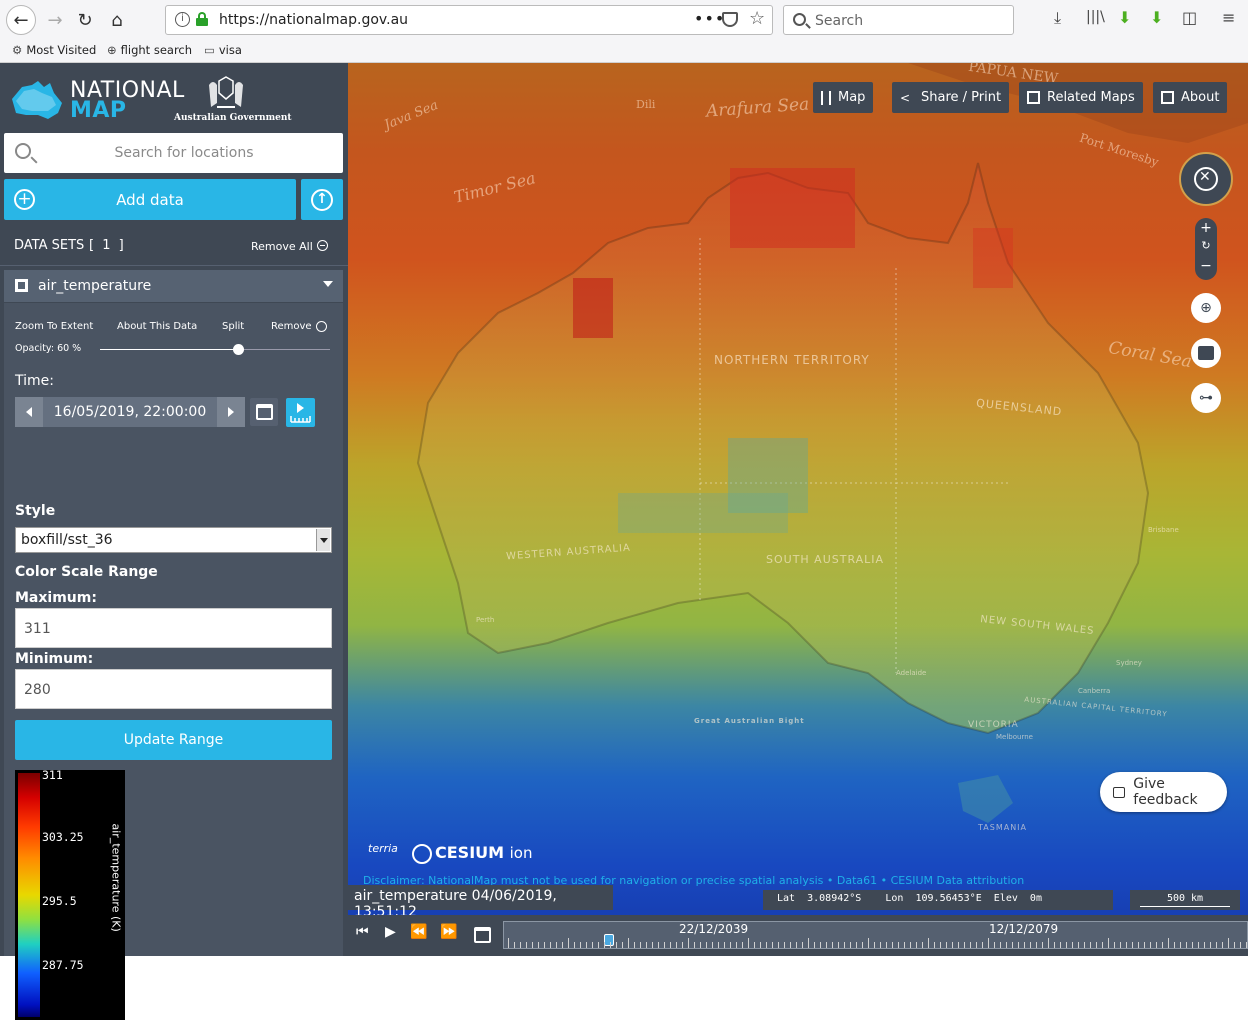  Describe the element at coordinates (448, 932) in the screenshot. I see `speed-up-icon: ⏩` at that location.